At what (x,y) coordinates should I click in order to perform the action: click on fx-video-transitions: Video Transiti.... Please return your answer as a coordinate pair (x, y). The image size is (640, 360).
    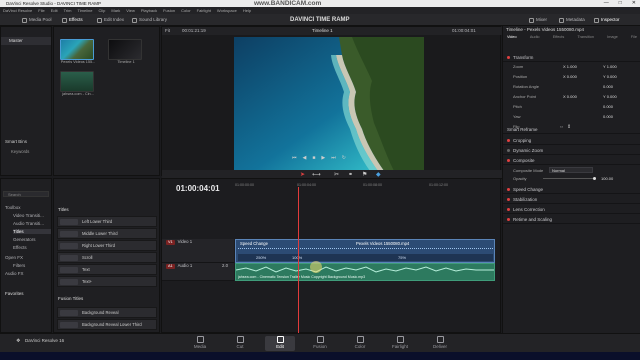
    Looking at the image, I should click on (28, 215).